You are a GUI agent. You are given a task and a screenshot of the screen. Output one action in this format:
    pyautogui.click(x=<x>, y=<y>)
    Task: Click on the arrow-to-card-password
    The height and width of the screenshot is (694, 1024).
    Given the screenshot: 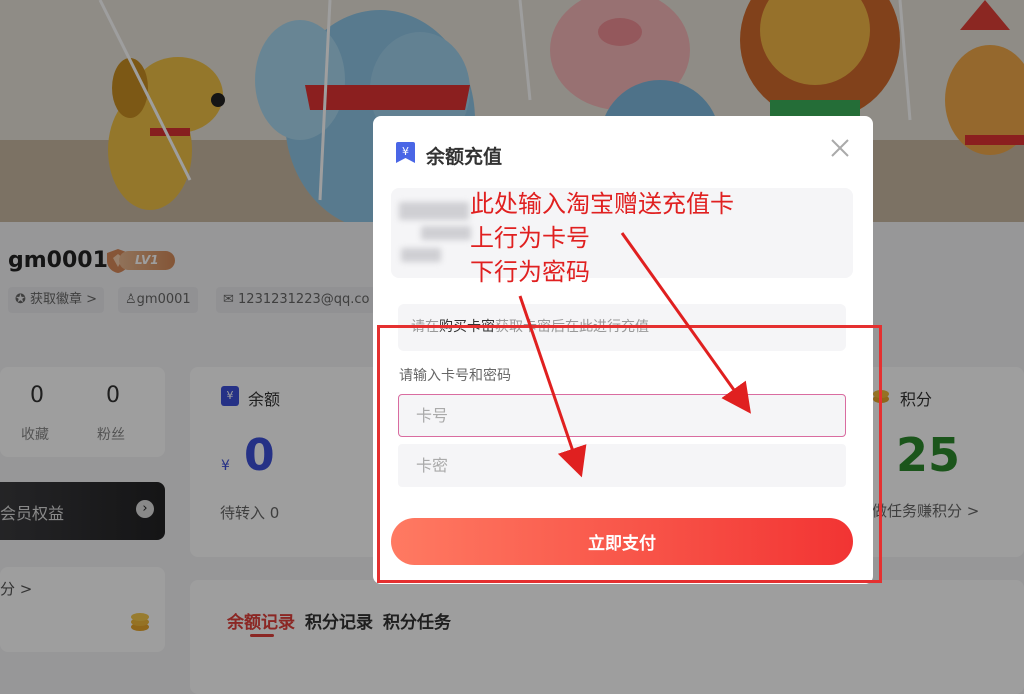 What is the action you would take?
    pyautogui.click(x=552, y=386)
    